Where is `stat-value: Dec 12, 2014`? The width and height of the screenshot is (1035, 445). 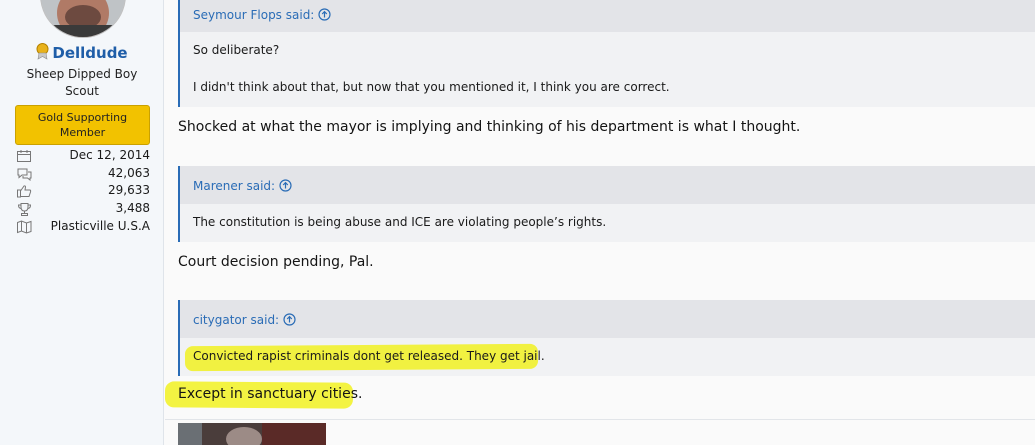 stat-value: Dec 12, 2014 is located at coordinates (109, 155).